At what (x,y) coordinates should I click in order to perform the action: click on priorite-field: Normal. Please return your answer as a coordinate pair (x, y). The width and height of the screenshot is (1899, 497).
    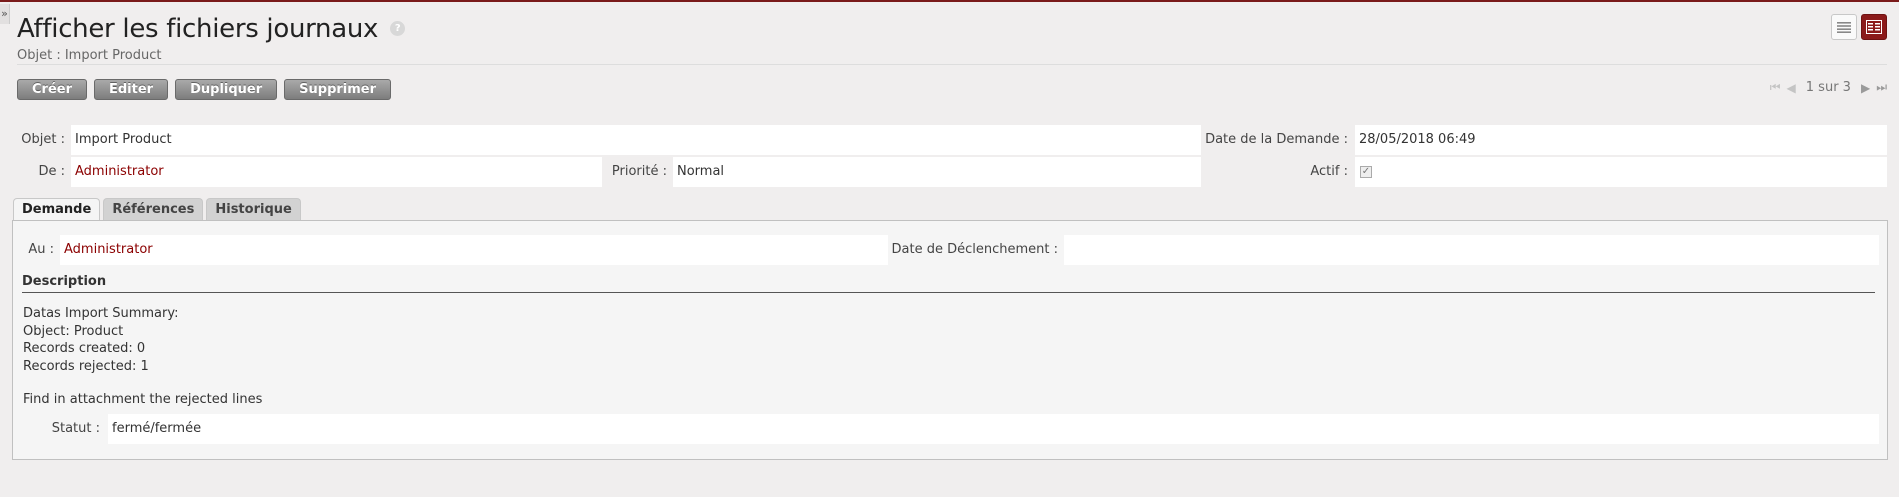
    Looking at the image, I should click on (937, 172).